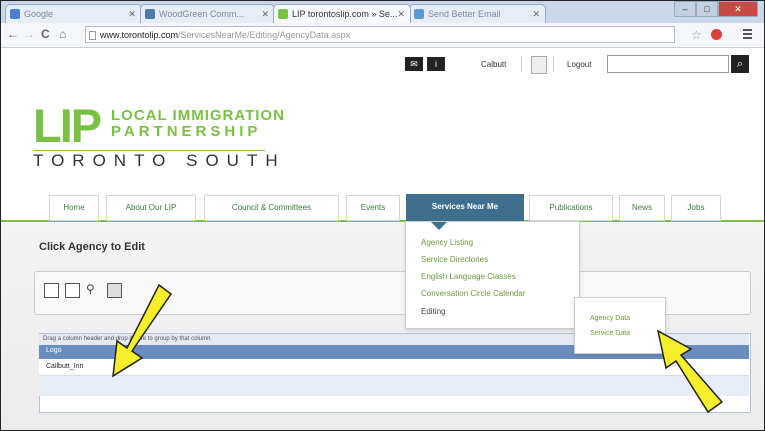 The image size is (765, 431). What do you see at coordinates (690, 371) in the screenshot?
I see `annotation-arrow-right` at bounding box center [690, 371].